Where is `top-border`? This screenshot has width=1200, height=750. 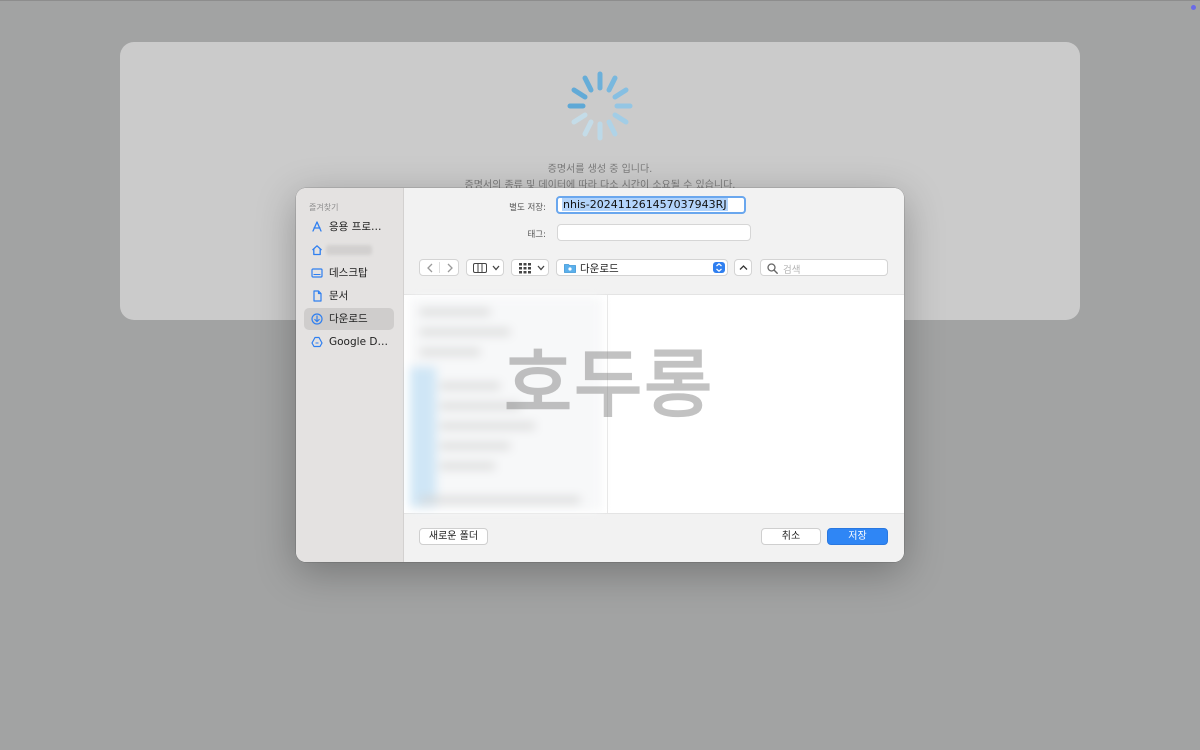 top-border is located at coordinates (600, 0).